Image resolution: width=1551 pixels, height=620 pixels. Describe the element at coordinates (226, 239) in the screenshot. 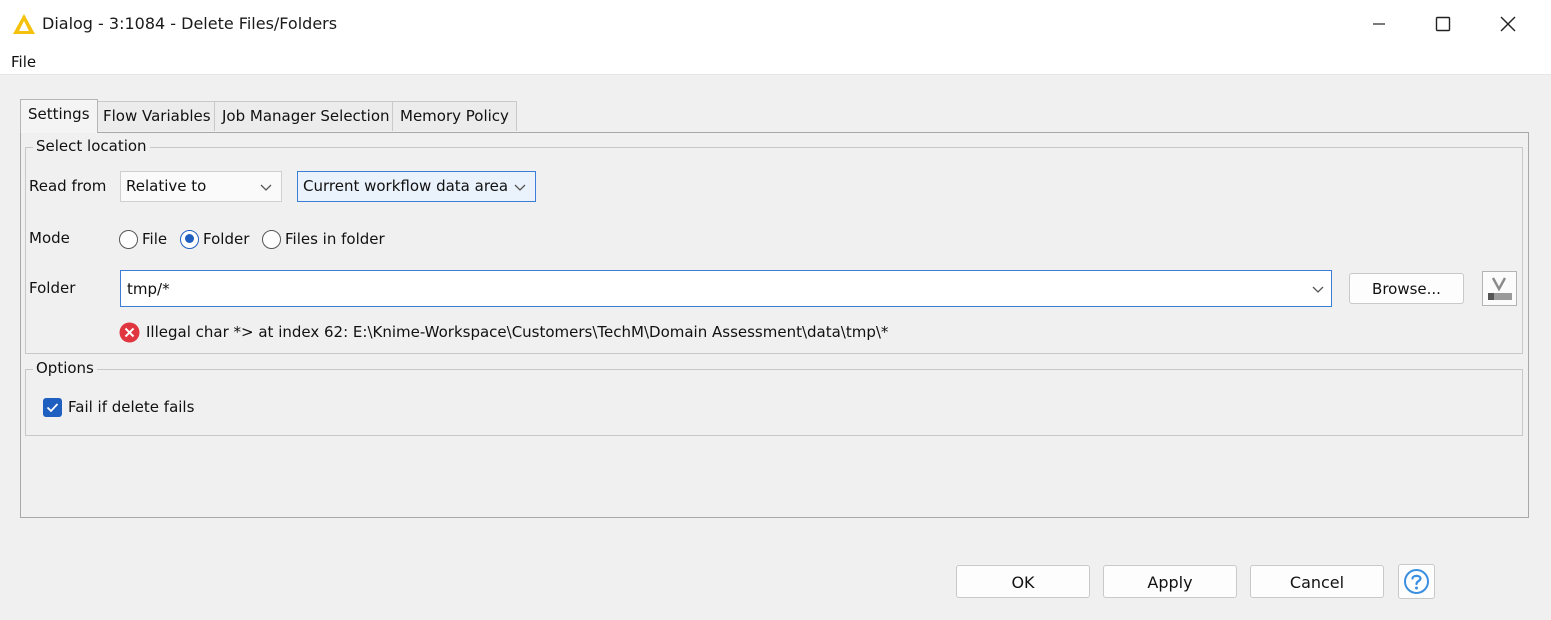

I see `mode-radio-folder-label: Folder` at that location.